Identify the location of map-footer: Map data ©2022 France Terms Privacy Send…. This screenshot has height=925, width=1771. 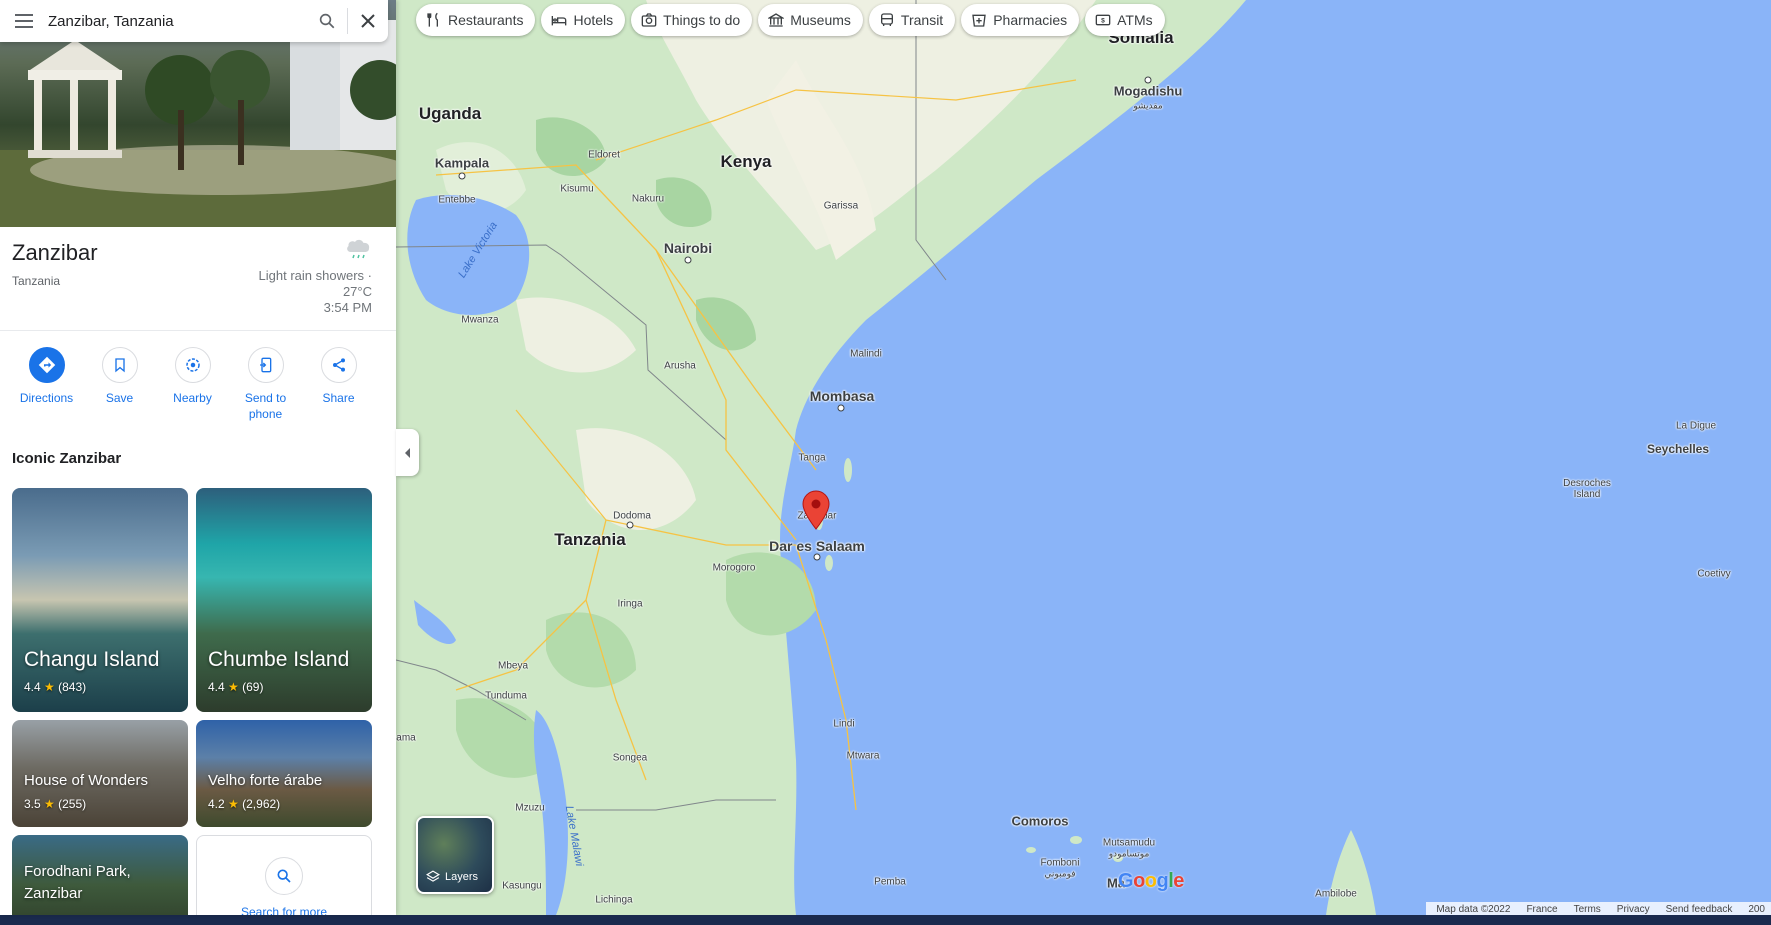
(1598, 909).